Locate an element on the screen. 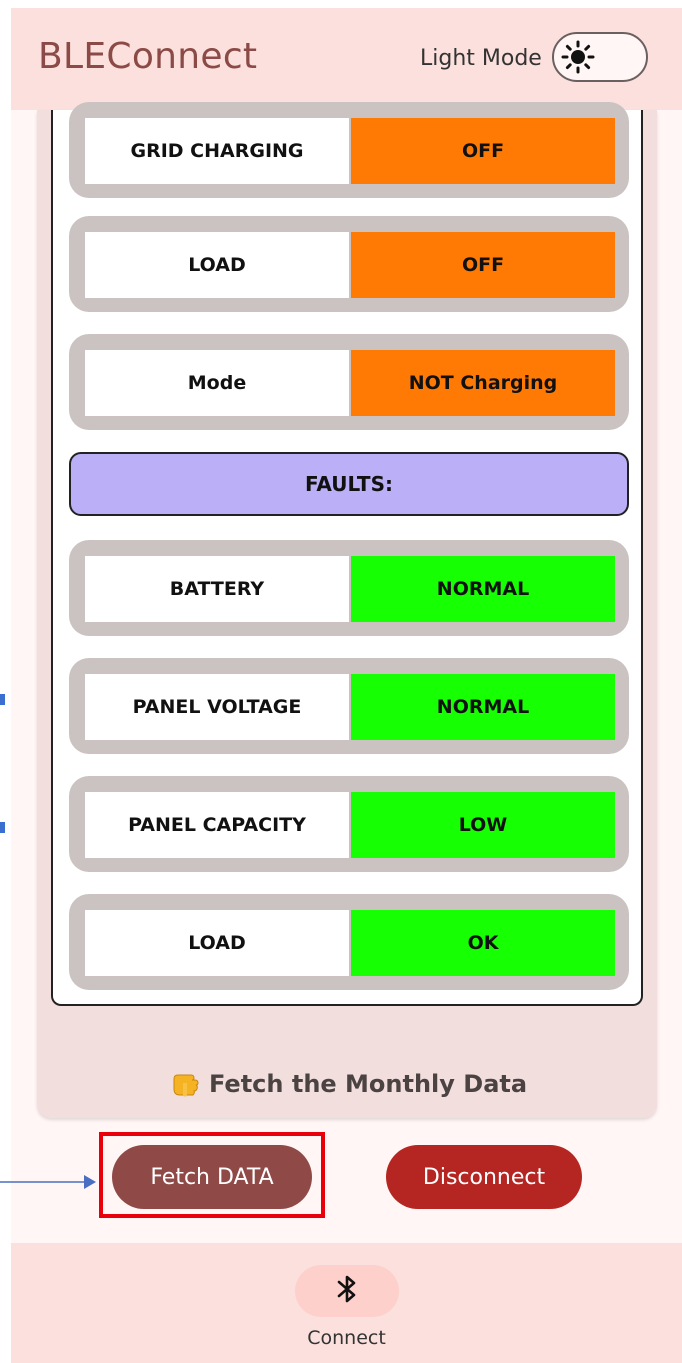  status-row-grid-charging: GRID CHARGING OFF is located at coordinates (349, 150).